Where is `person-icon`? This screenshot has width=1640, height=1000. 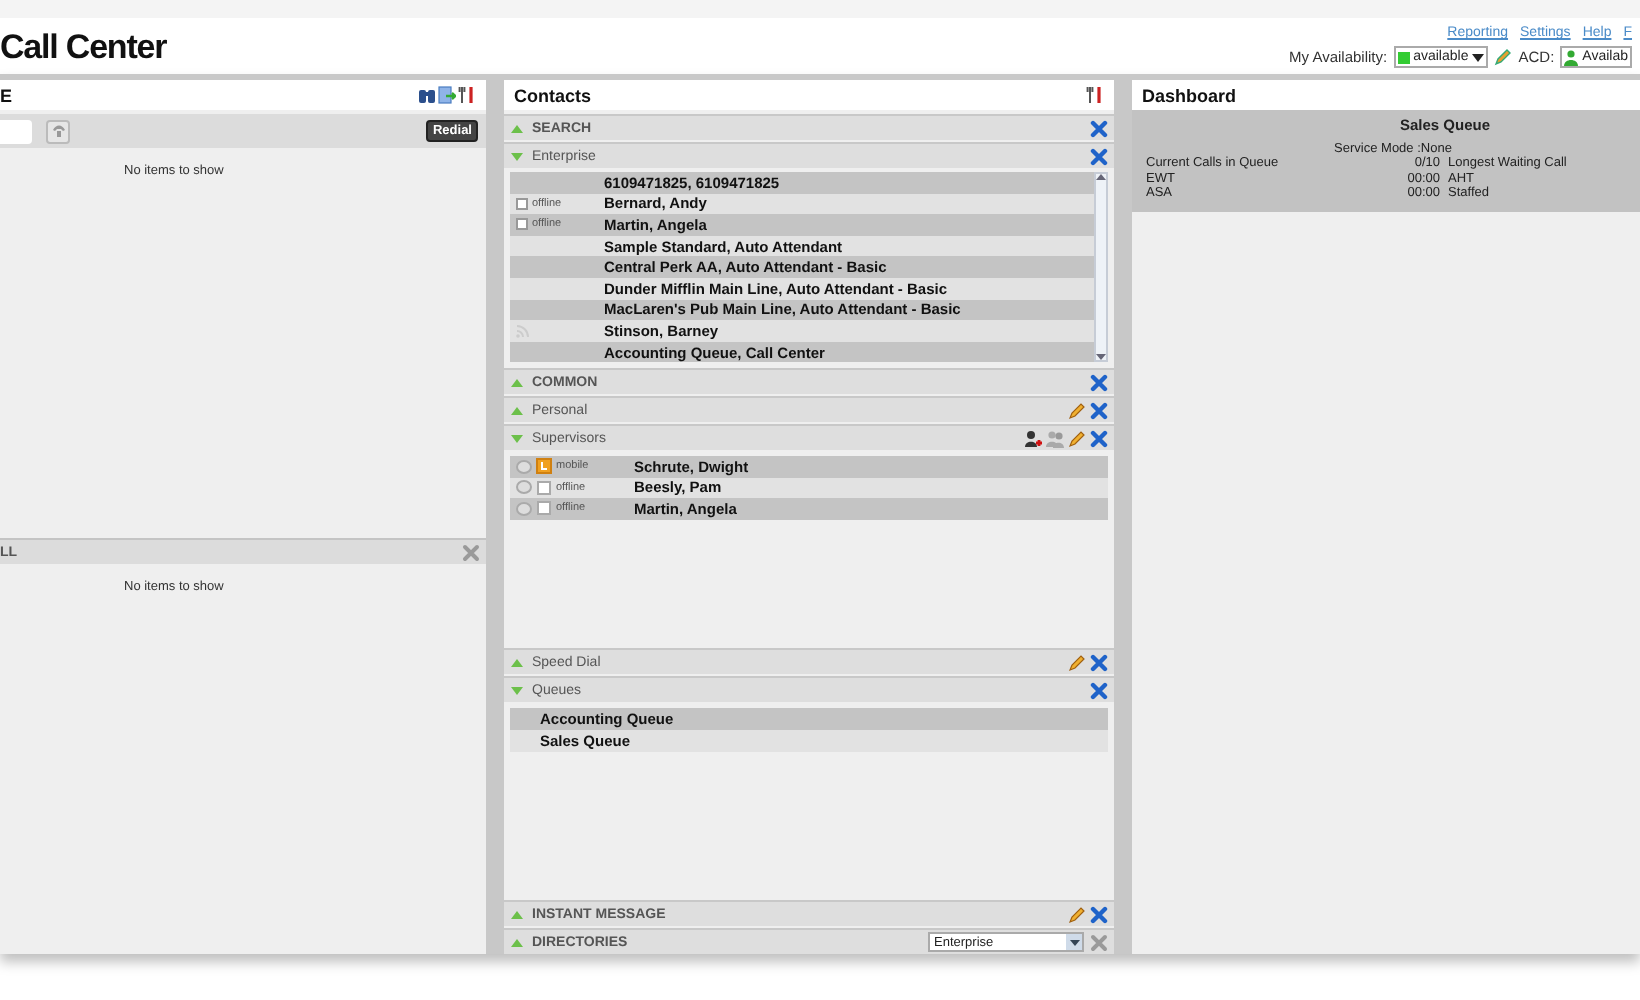 person-icon is located at coordinates (1571, 57).